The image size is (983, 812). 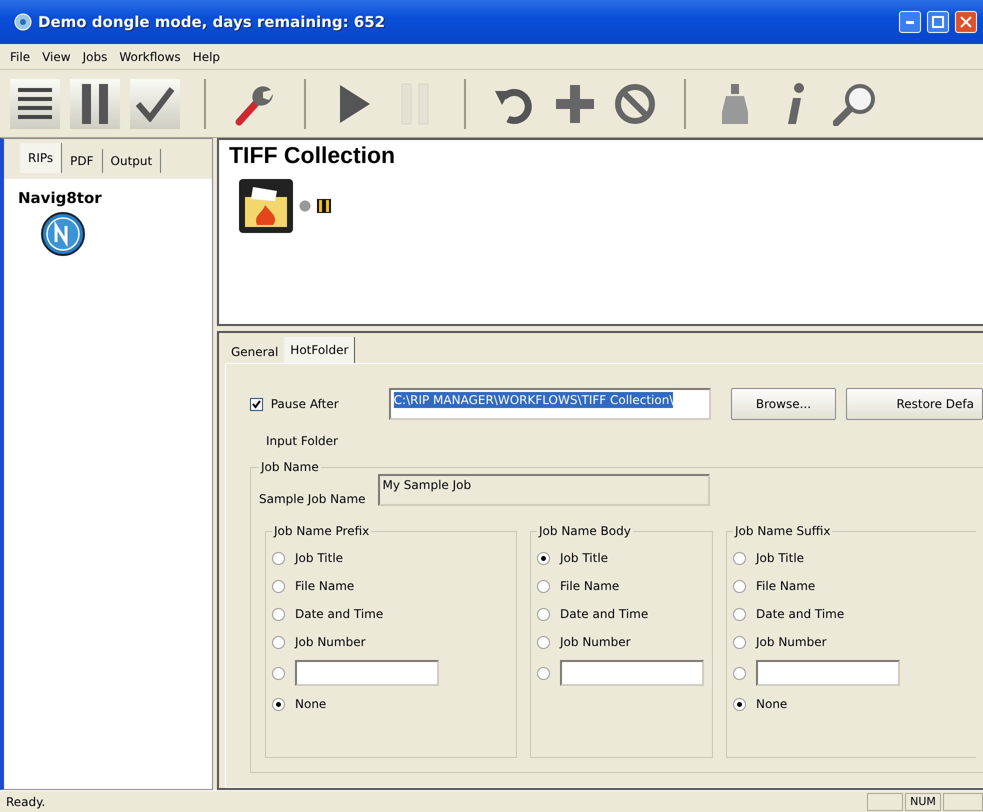 I want to click on checkmark-icon, so click(x=155, y=104).